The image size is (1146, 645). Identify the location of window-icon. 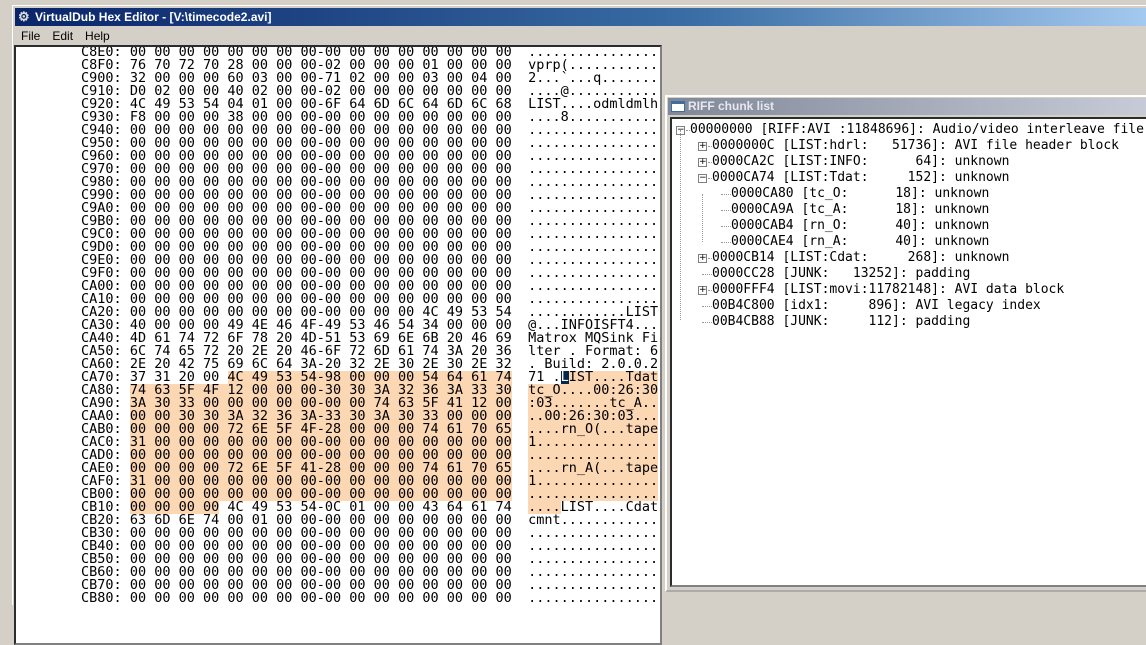
(678, 106).